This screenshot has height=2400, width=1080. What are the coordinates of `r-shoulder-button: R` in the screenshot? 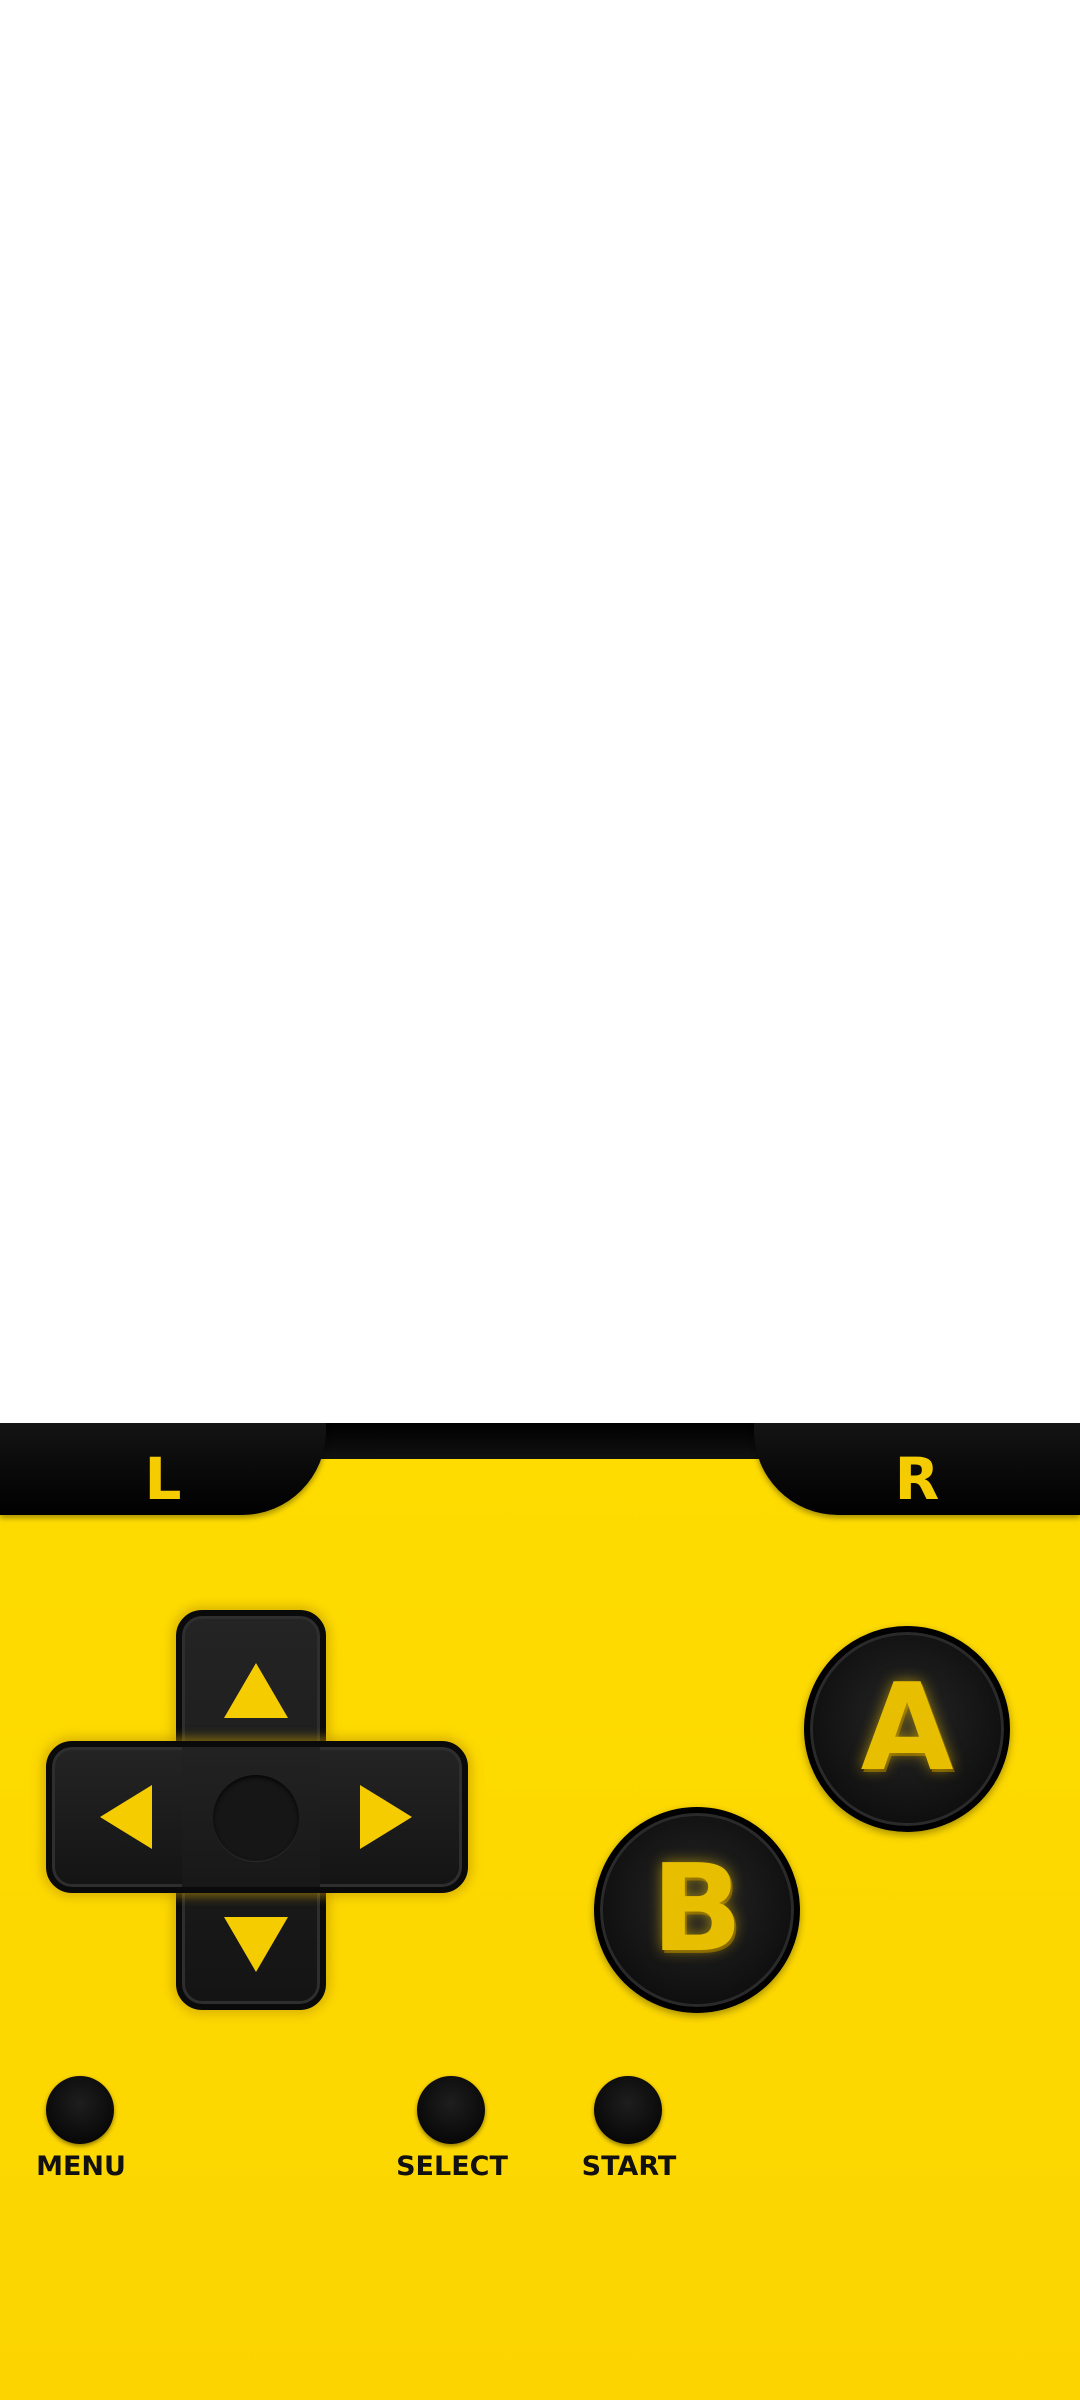 It's located at (917, 1469).